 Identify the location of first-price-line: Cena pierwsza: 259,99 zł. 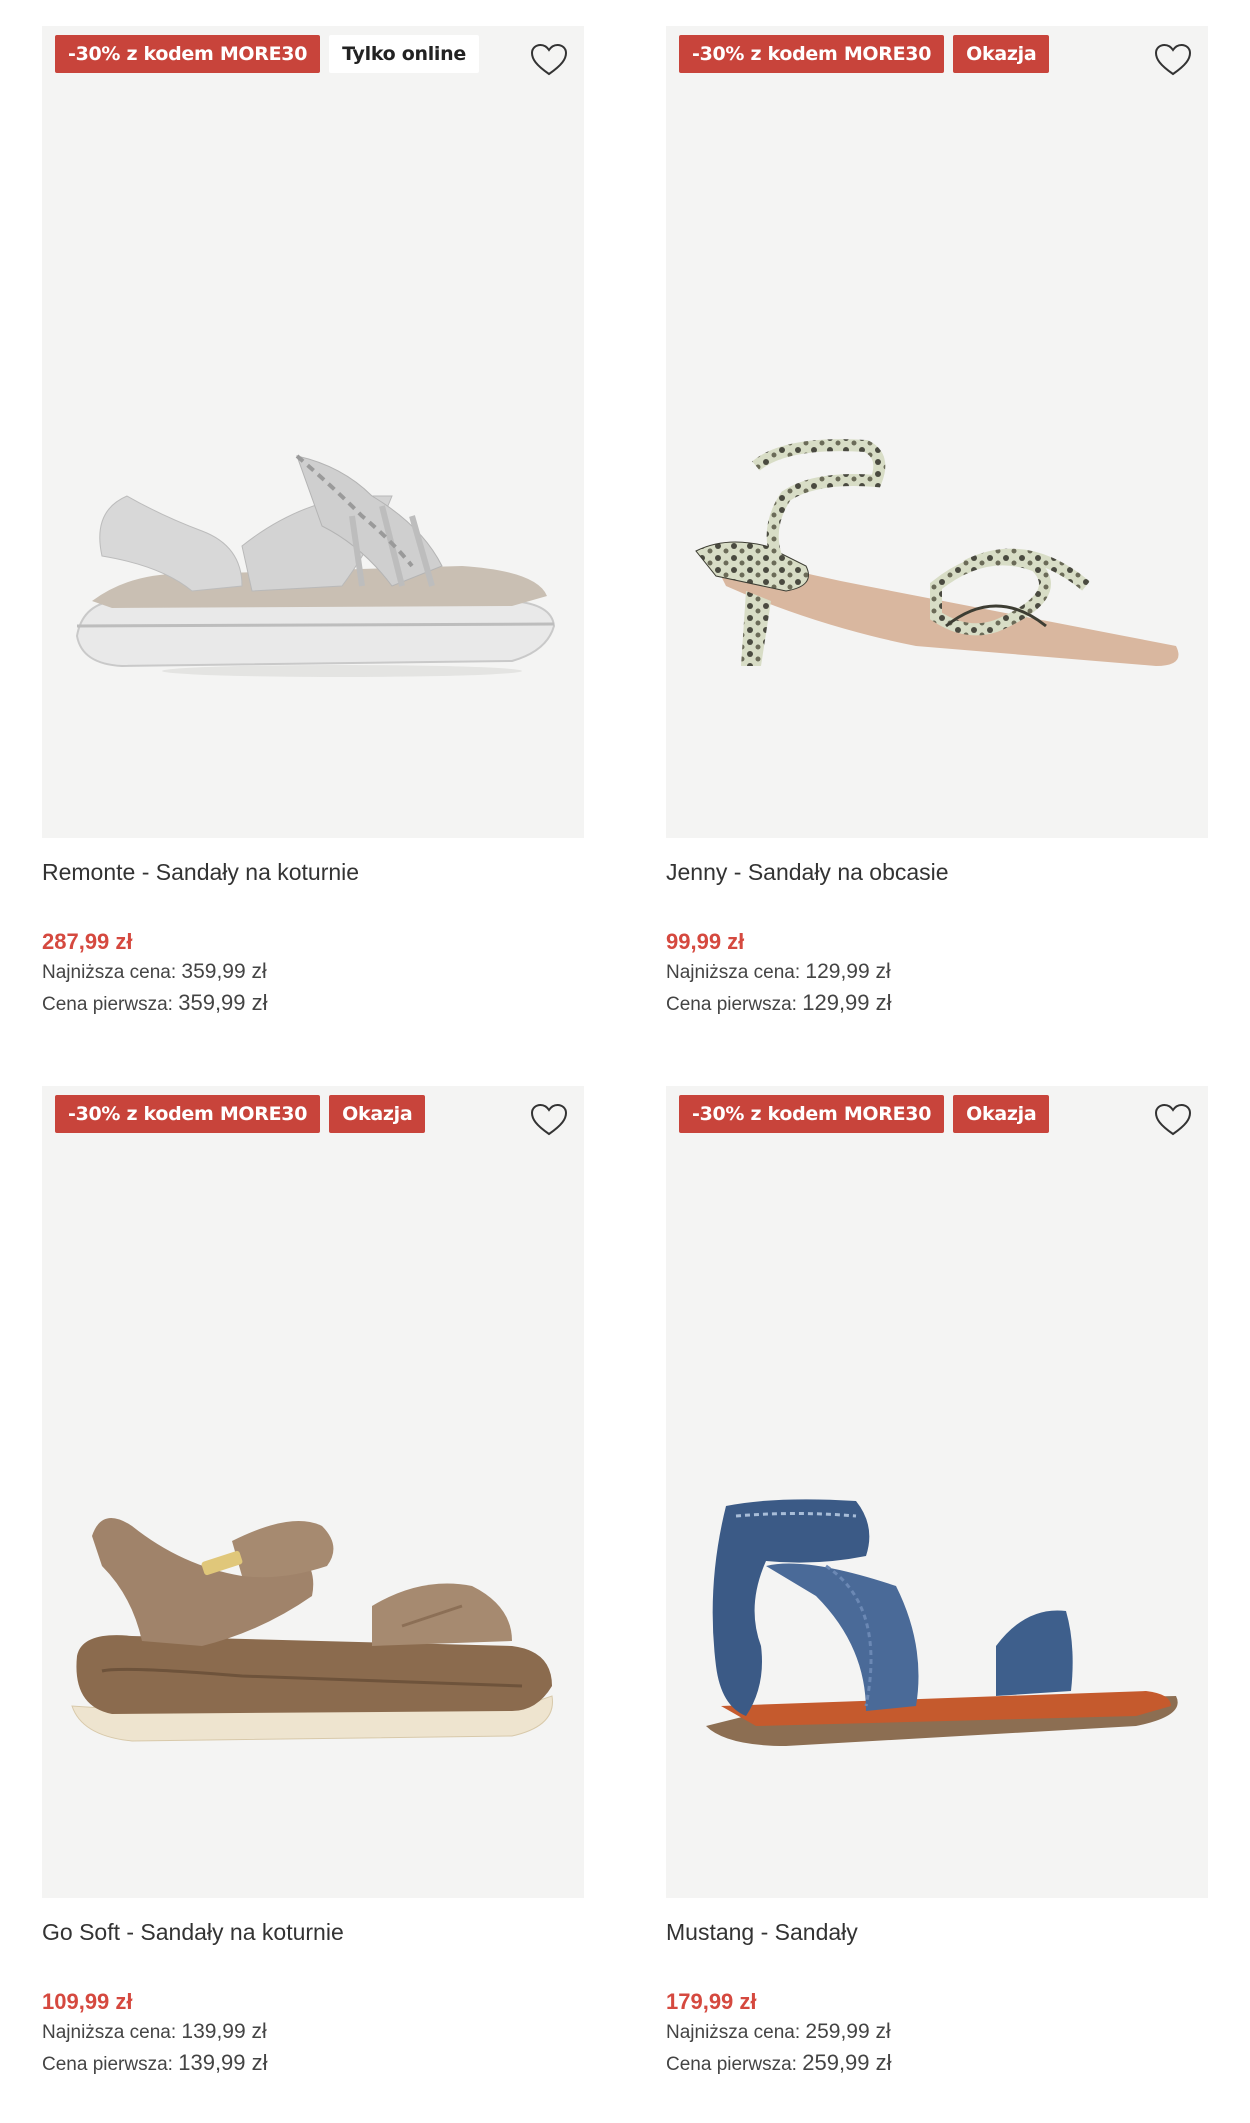
(937, 2064).